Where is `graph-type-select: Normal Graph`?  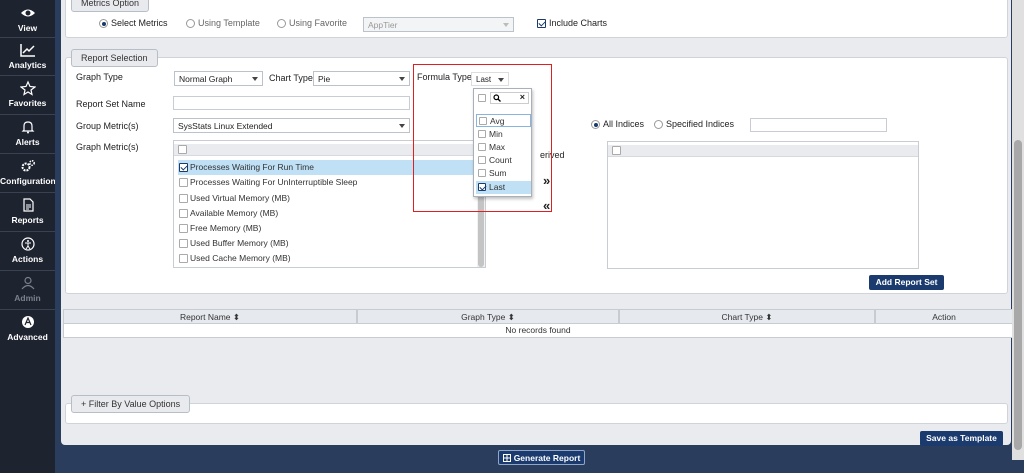
graph-type-select: Normal Graph is located at coordinates (218, 78).